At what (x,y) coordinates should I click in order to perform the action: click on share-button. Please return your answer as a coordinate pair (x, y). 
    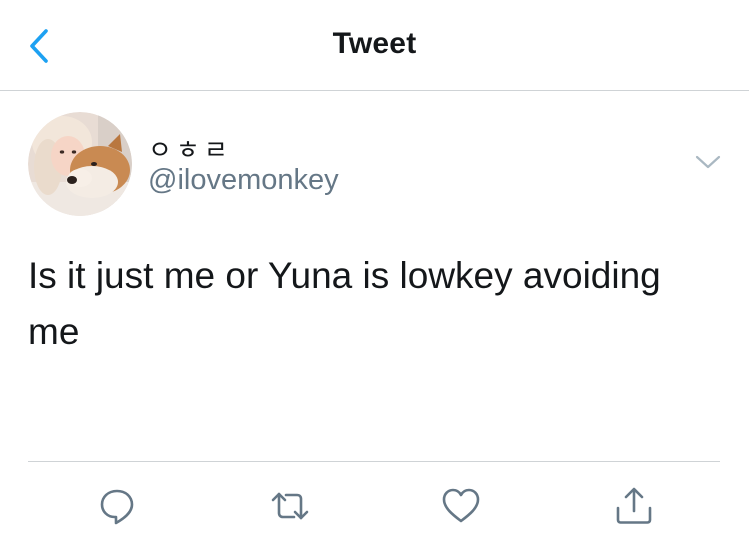
    Looking at the image, I should click on (634, 506).